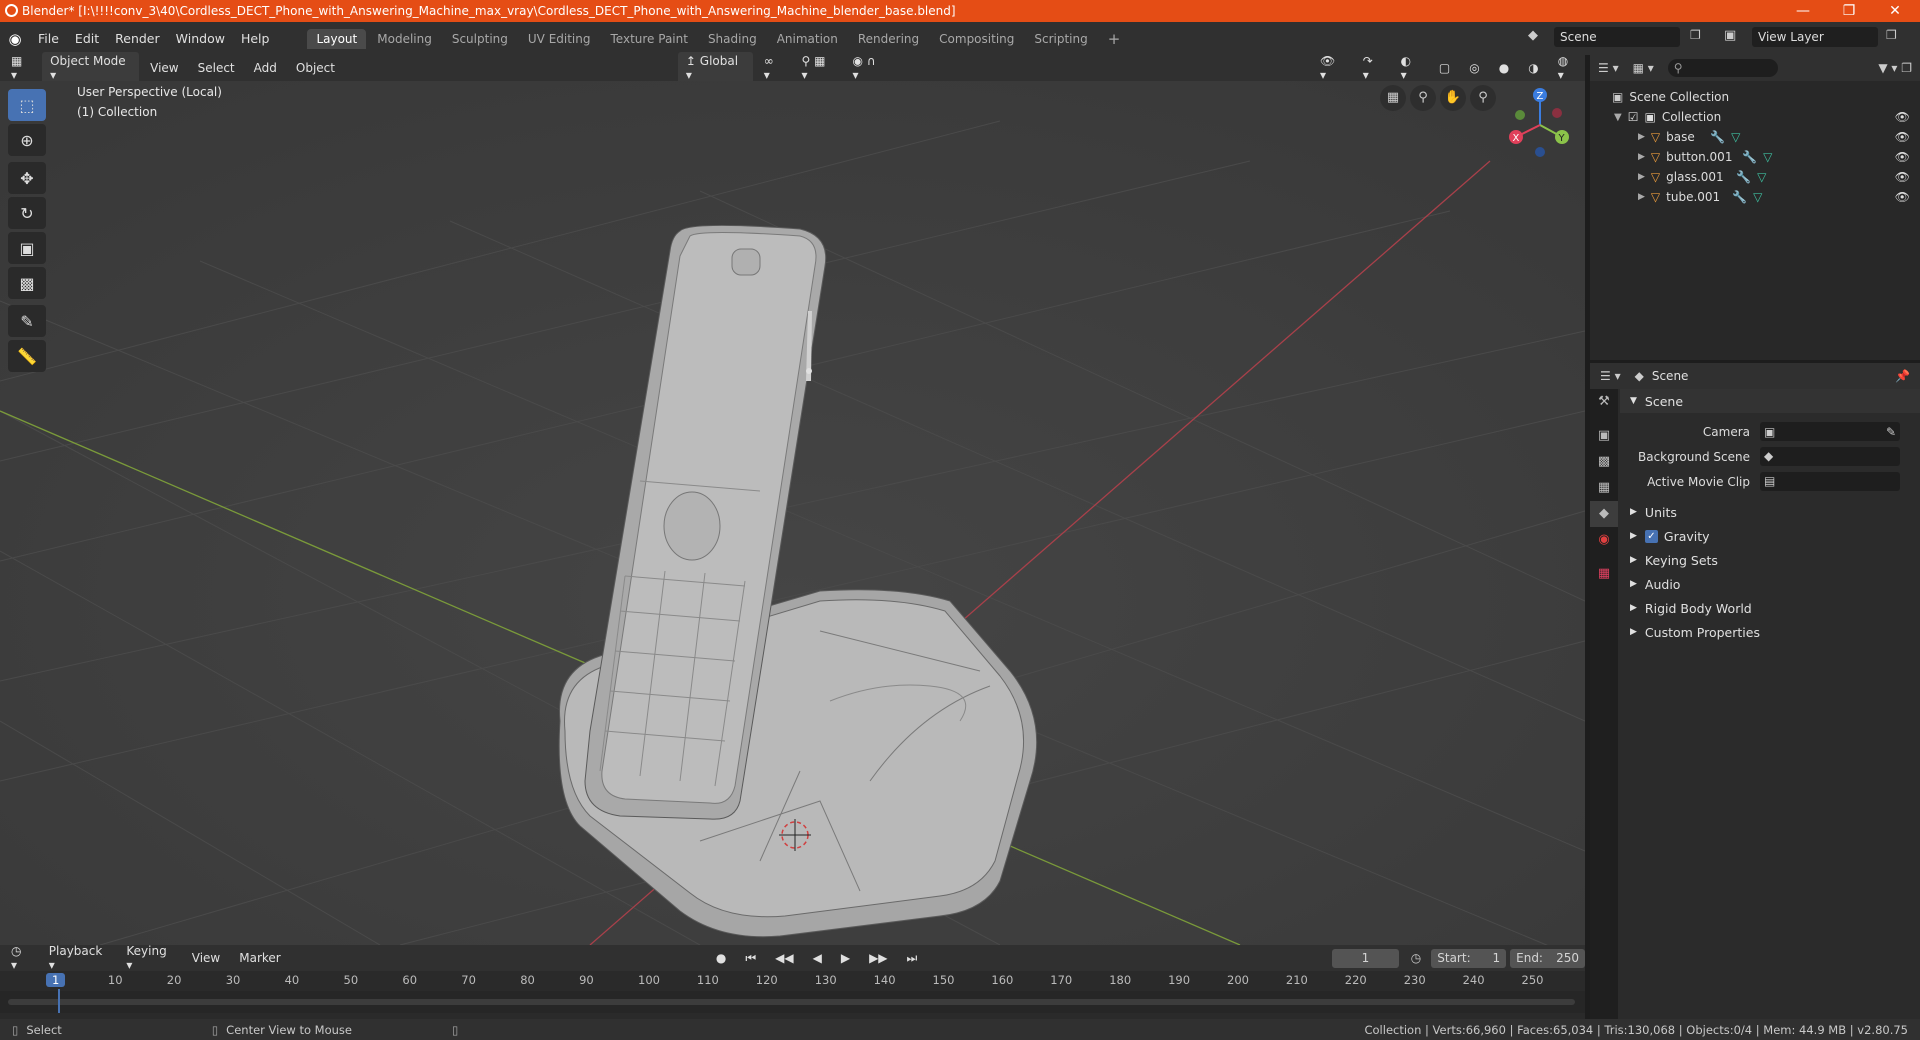 The image size is (1920, 1040). What do you see at coordinates (27, 248) in the screenshot?
I see `scale-tool: ▣` at bounding box center [27, 248].